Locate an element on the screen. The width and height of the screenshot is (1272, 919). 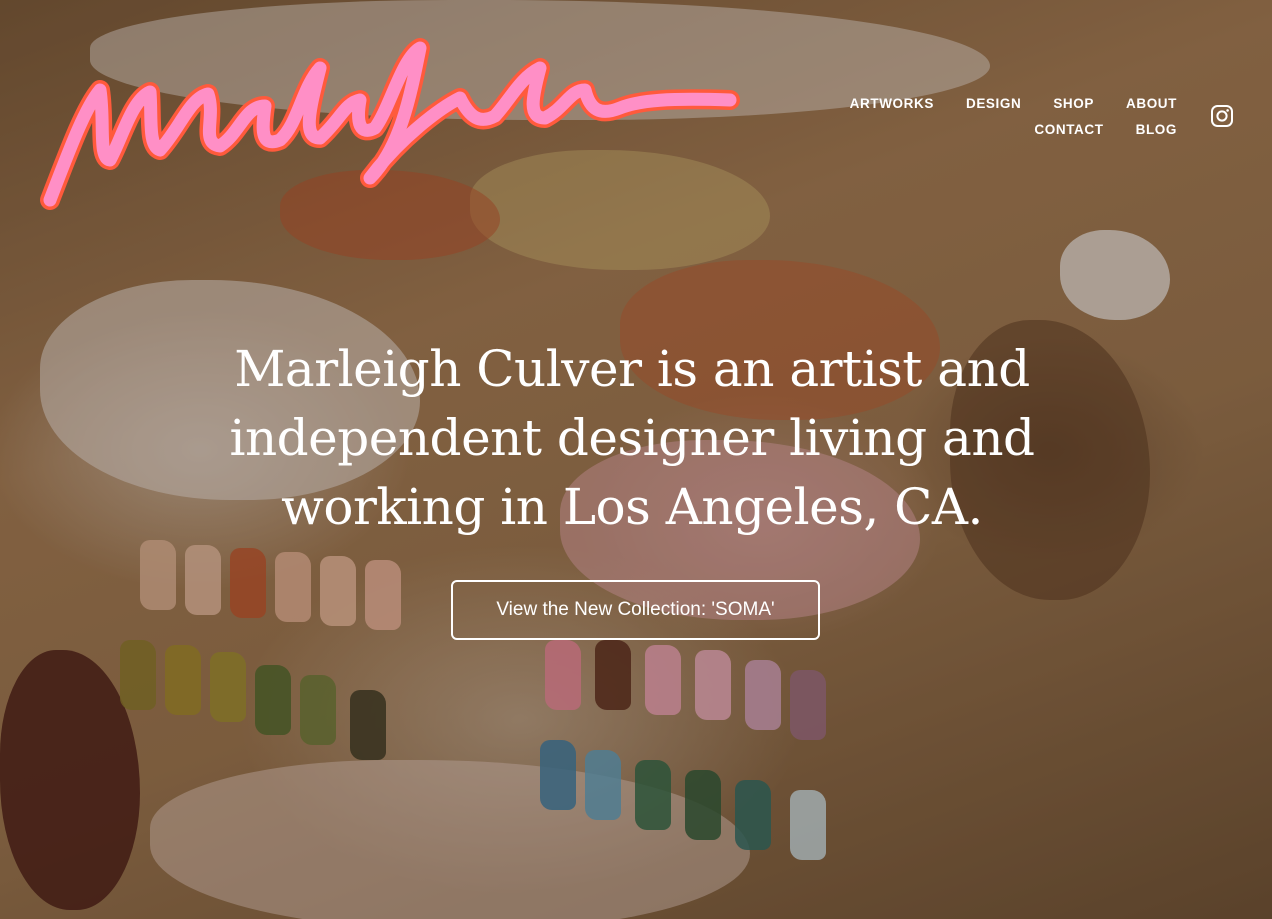
main-navigation: ARTWORKS DESIGN SHOP ABOUT CONTACT BLOG is located at coordinates (997, 117).